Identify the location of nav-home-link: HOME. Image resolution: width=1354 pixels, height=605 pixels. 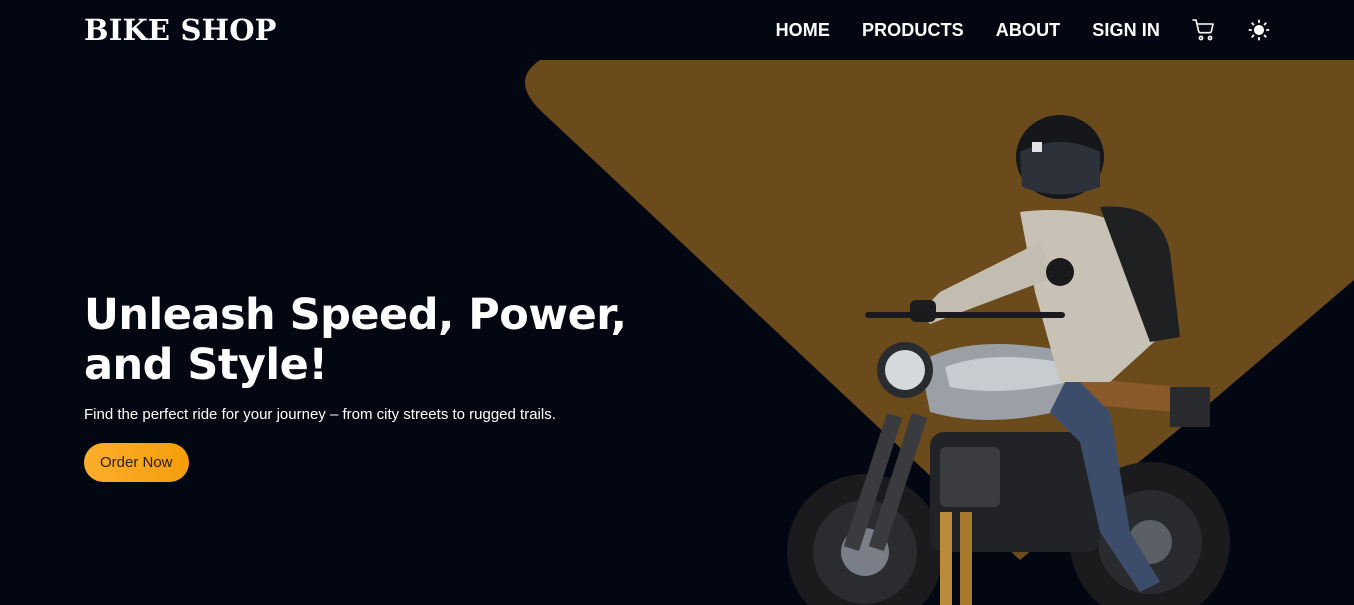
(803, 30).